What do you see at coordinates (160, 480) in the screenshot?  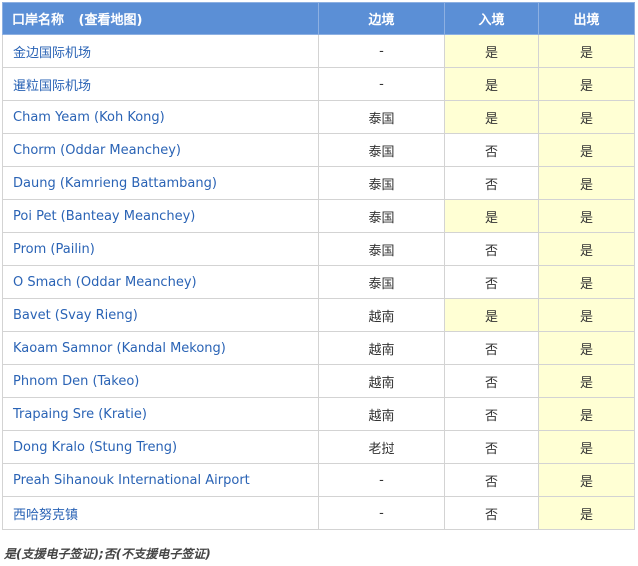 I see `port-name-link: Preah Sihanouk International Airport` at bounding box center [160, 480].